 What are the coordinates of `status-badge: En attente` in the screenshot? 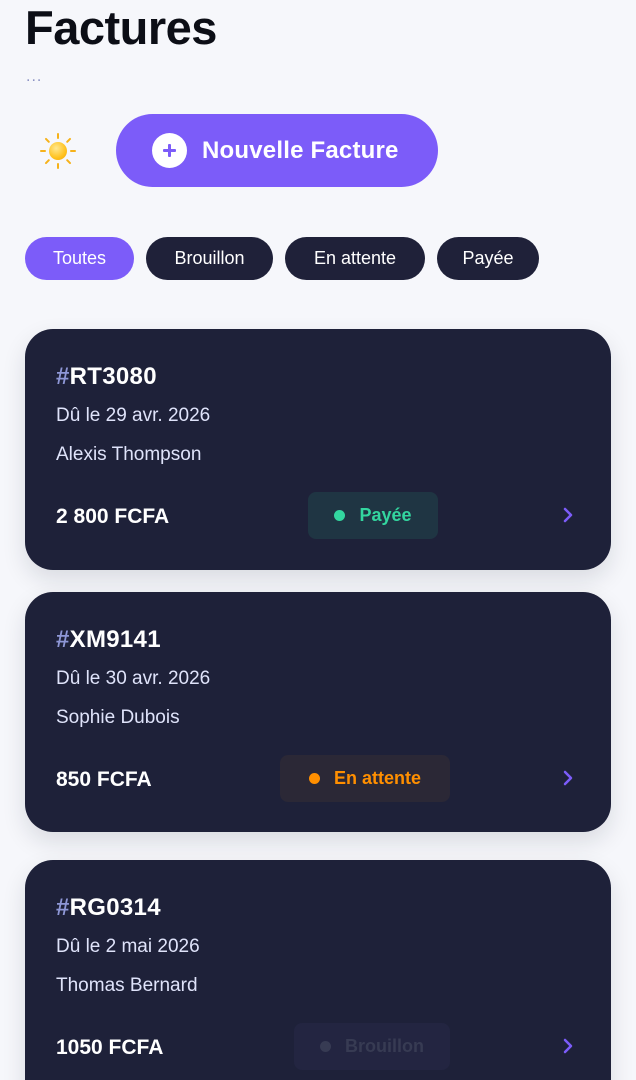 It's located at (365, 778).